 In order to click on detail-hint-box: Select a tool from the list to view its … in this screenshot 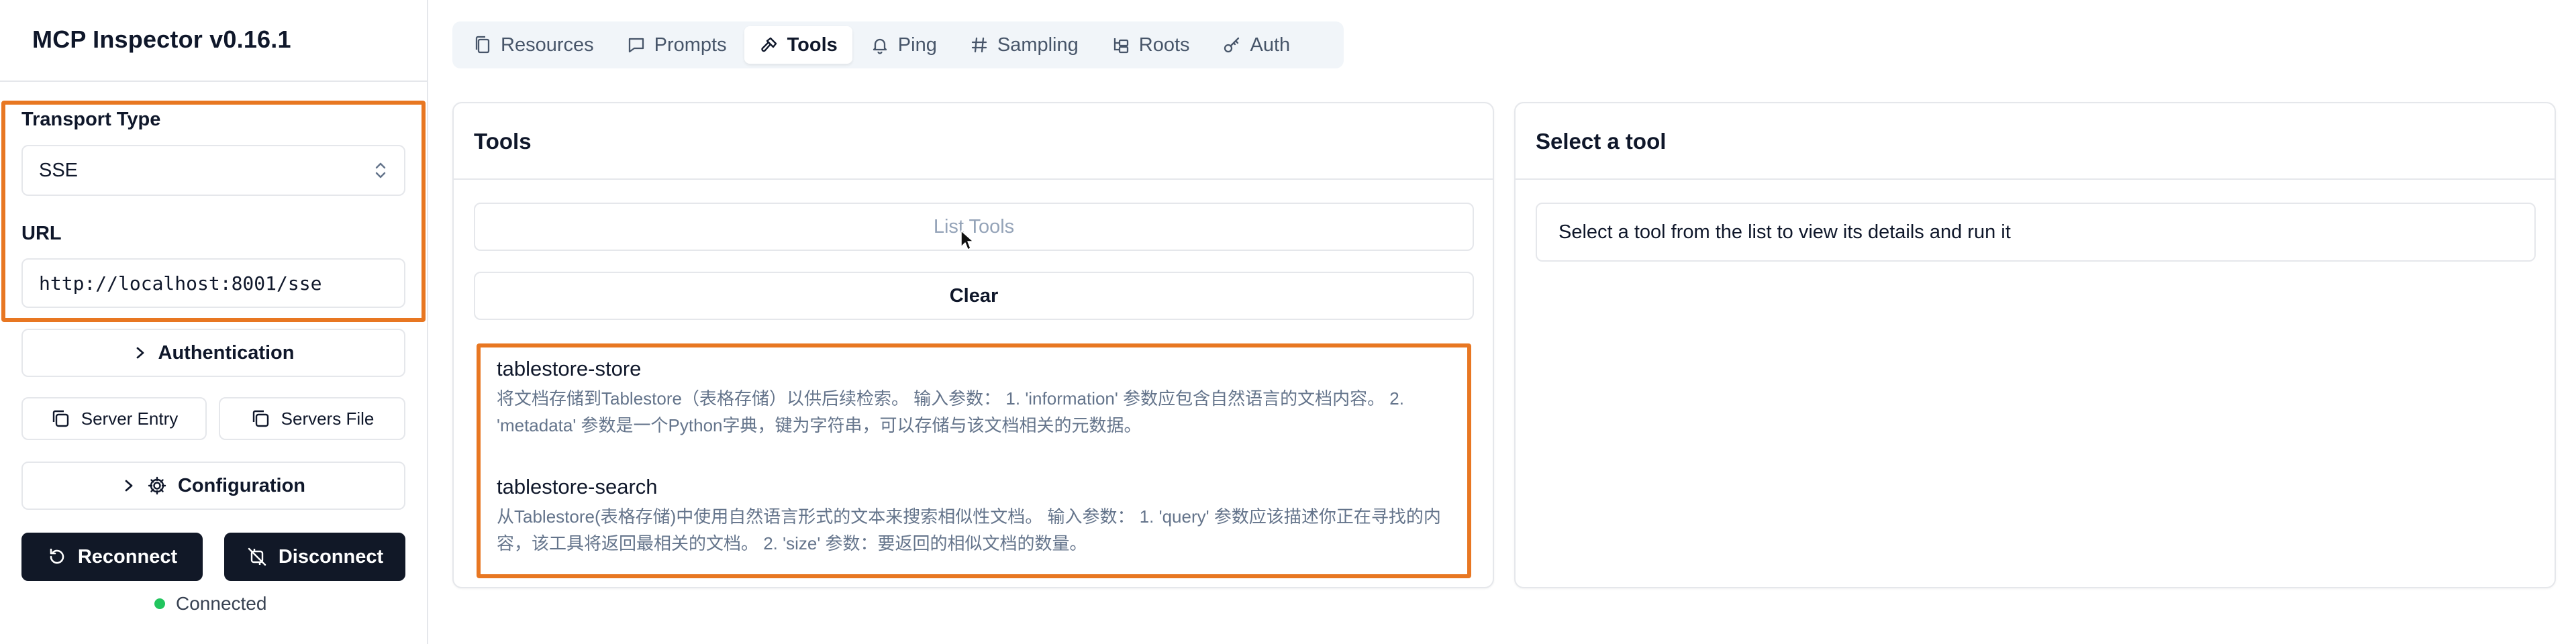, I will do `click(2036, 232)`.